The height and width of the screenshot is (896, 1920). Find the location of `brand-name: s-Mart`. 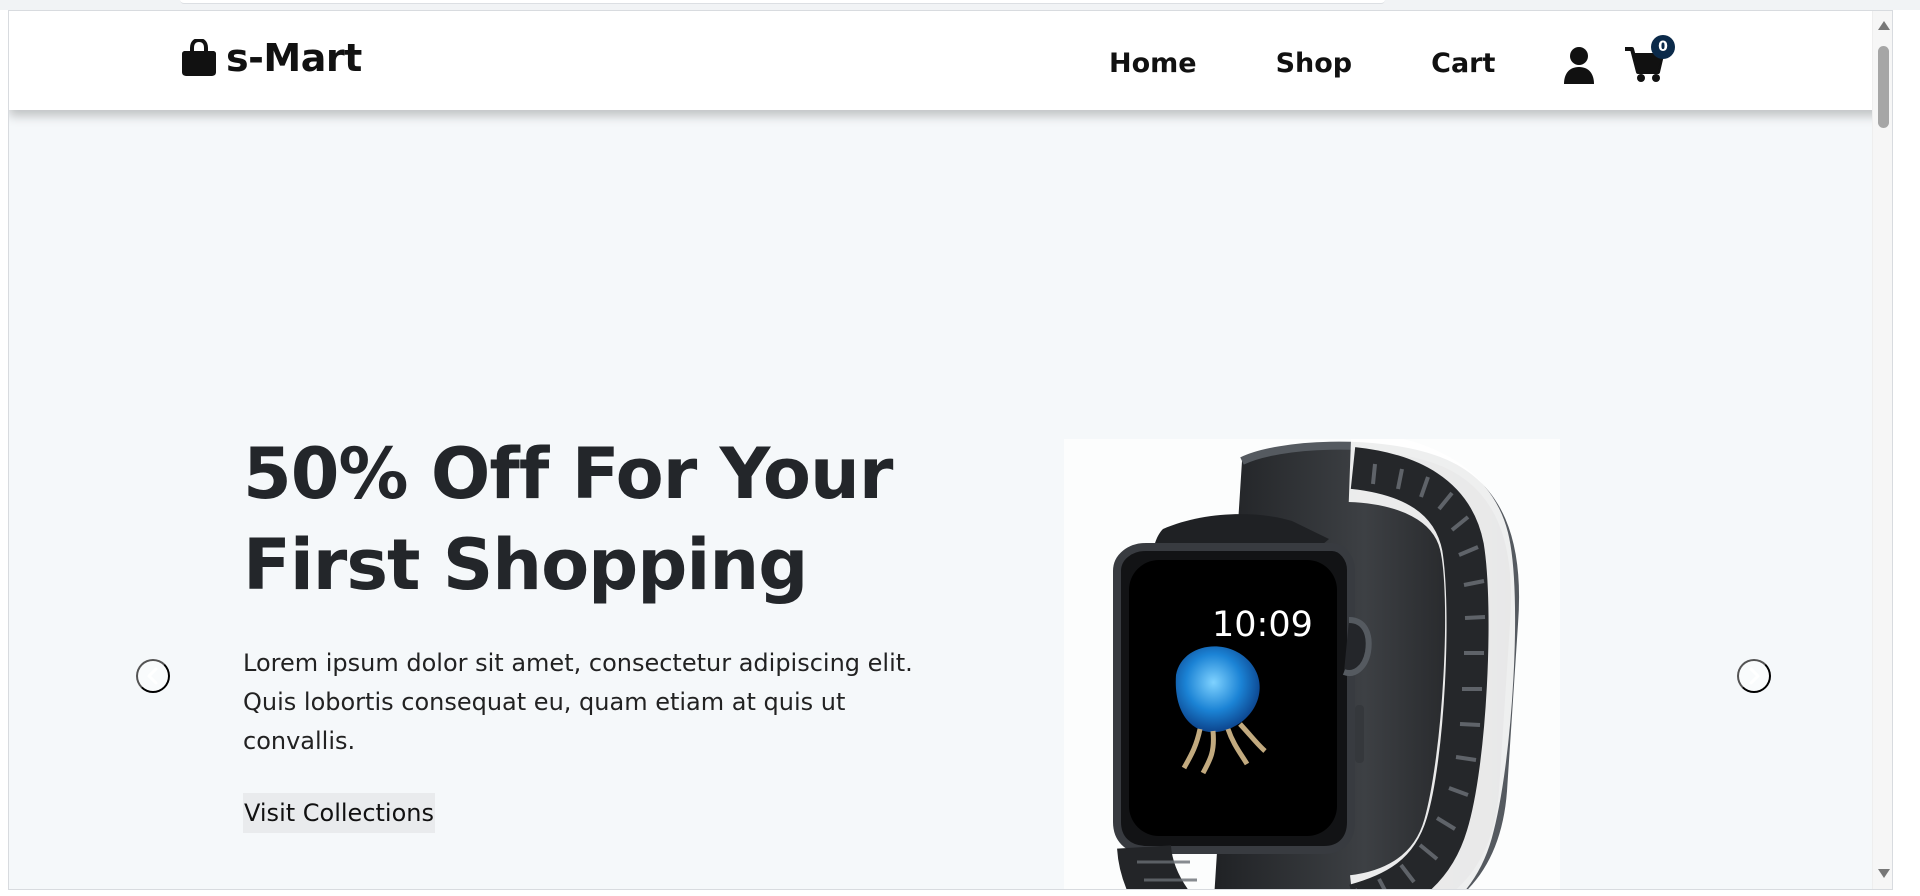

brand-name: s-Mart is located at coordinates (294, 58).